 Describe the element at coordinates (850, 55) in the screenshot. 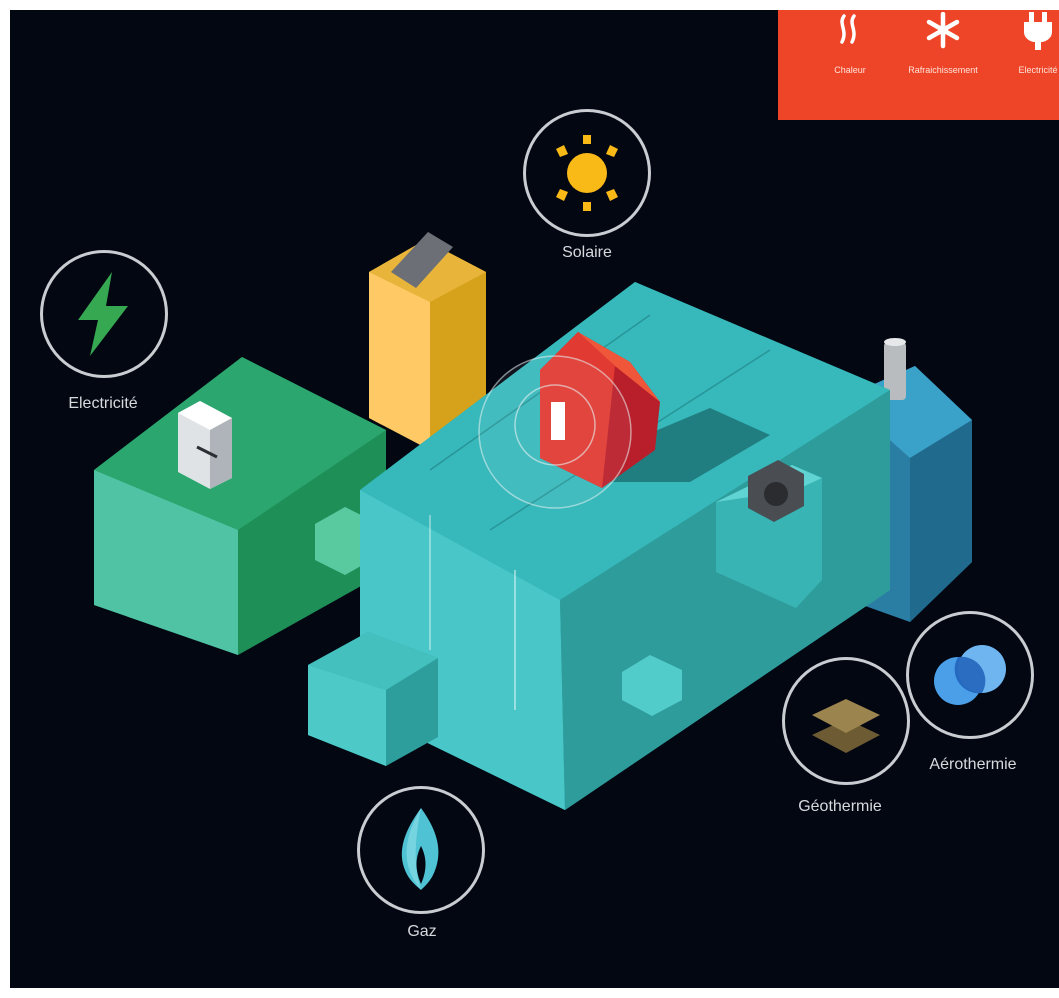

I see `menu-item-chaleur: Chaleur` at that location.